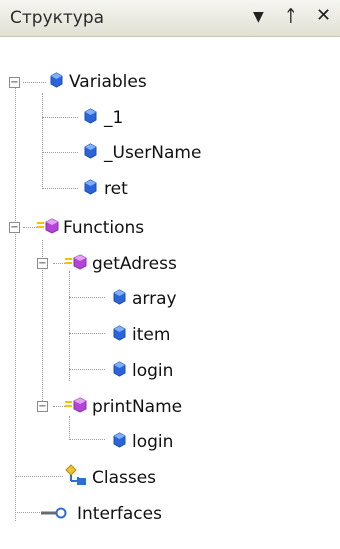 The width and height of the screenshot is (340, 549). I want to click on class-icon, so click(75, 474).